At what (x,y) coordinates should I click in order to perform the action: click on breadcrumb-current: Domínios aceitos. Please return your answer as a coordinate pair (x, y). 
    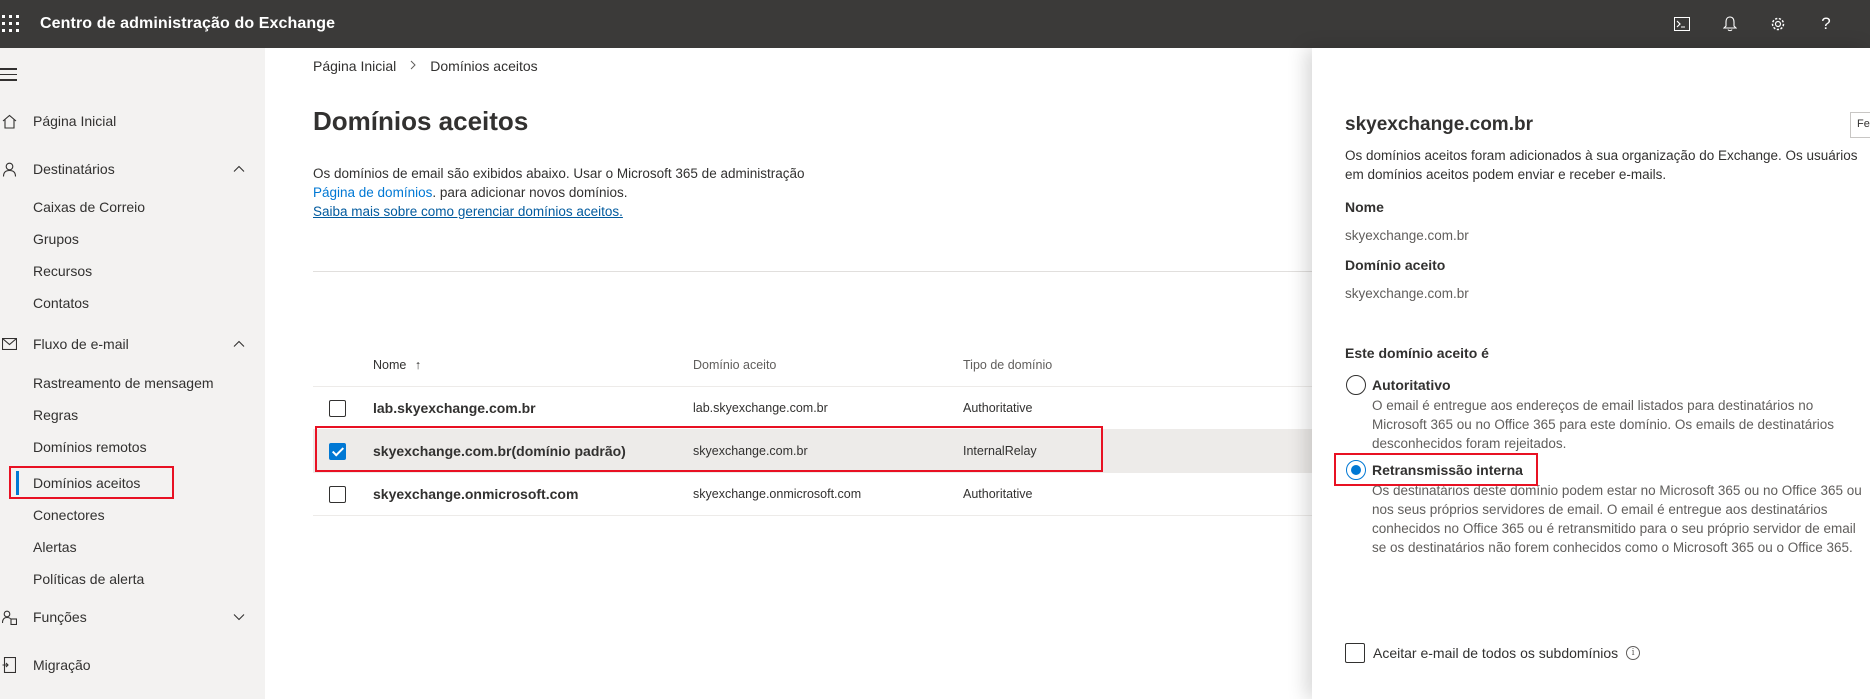
    Looking at the image, I should click on (484, 66).